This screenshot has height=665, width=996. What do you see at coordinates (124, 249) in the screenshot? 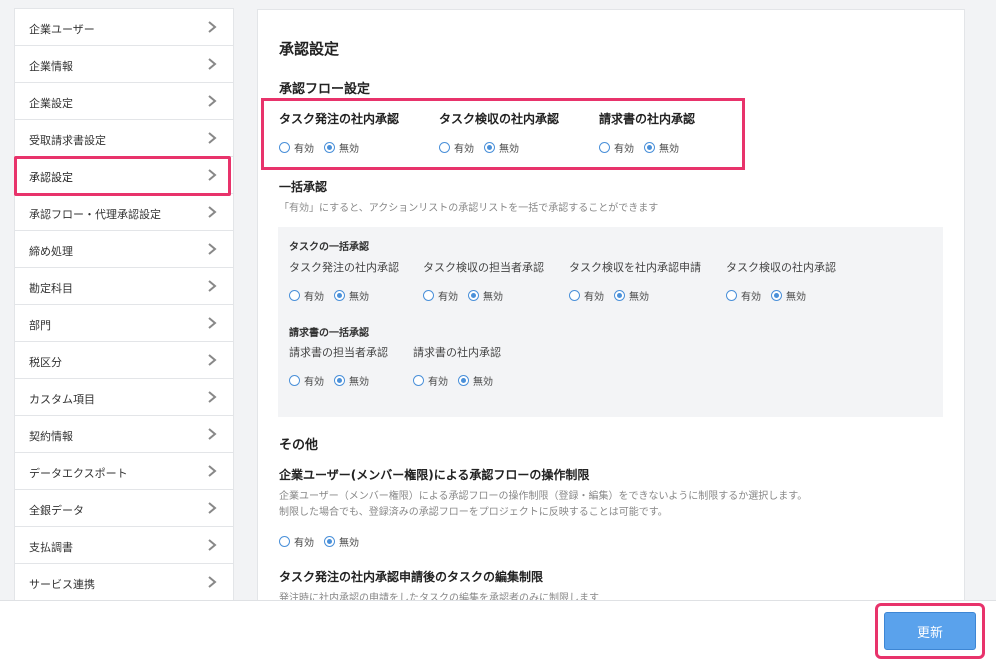
I see `sidebar-item-closing: 締め処理` at bounding box center [124, 249].